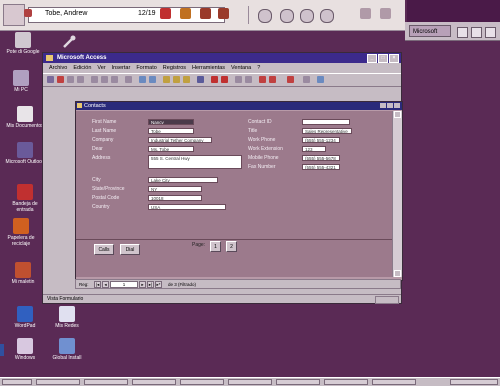 This screenshot has width=500, height=386. I want to click on undo-icon, so click(128, 79).